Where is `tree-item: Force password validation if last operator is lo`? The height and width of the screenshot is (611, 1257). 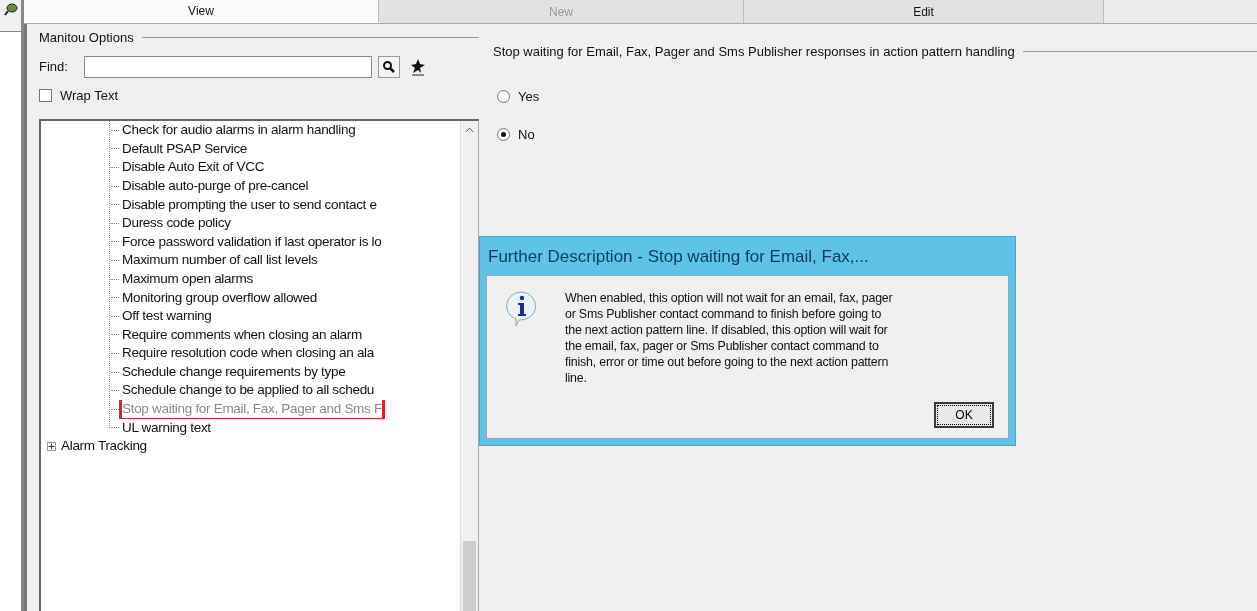 tree-item: Force password validation if last operator is lo is located at coordinates (252, 242).